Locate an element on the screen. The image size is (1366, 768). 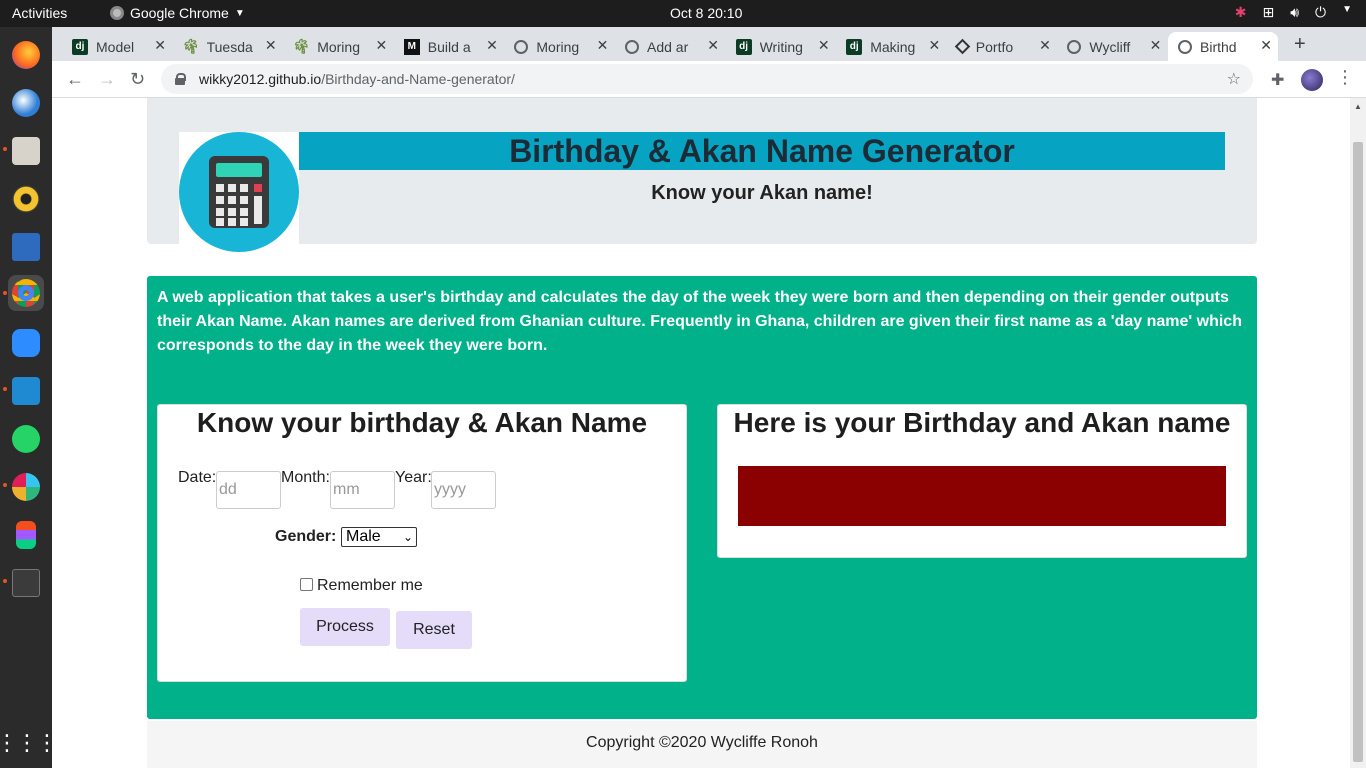
terminal-icon is located at coordinates (26, 583).